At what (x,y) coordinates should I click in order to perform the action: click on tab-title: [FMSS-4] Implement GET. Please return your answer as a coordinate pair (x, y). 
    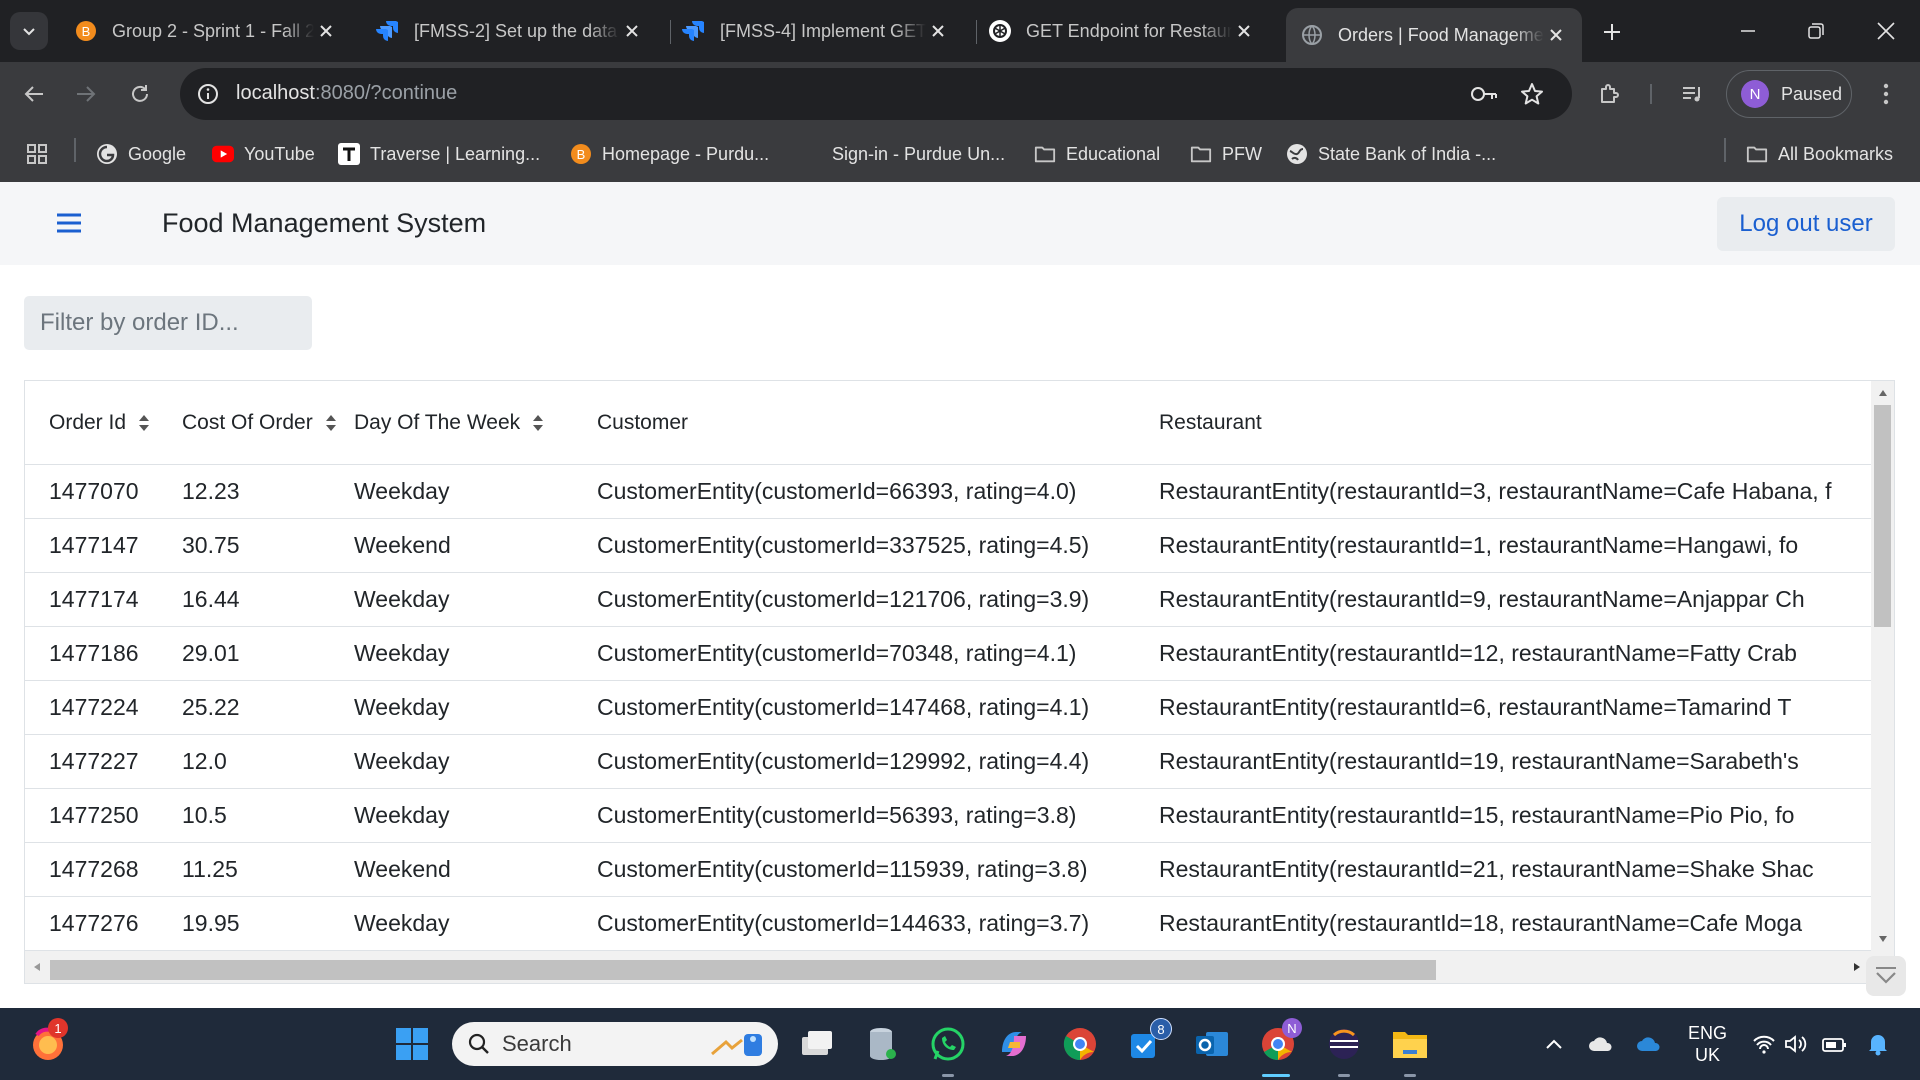
    Looking at the image, I should click on (823, 30).